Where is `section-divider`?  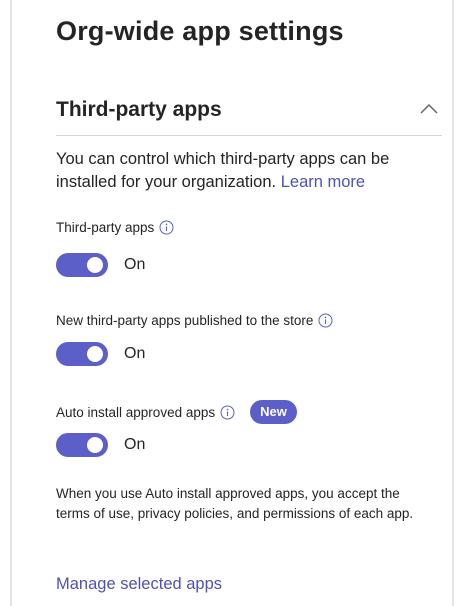
section-divider is located at coordinates (249, 135).